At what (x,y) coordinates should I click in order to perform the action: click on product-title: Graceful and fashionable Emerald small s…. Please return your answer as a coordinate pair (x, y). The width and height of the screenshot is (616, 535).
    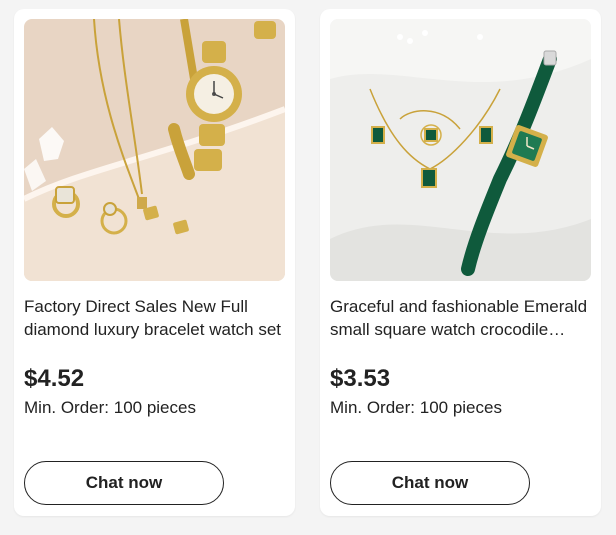
    Looking at the image, I should click on (461, 318).